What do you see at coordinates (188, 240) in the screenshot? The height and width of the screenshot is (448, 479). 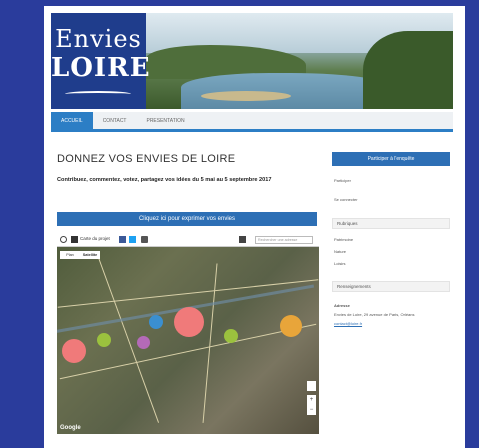 I see `map-toolbar: Carte du projet Rechercher une adresse` at bounding box center [188, 240].